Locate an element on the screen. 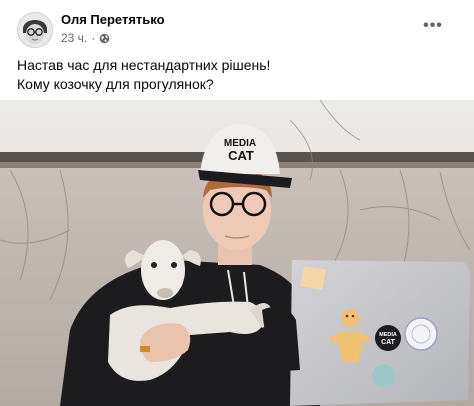  post-text-line-1: Настав час для нестандартних рішень! is located at coordinates (144, 65).